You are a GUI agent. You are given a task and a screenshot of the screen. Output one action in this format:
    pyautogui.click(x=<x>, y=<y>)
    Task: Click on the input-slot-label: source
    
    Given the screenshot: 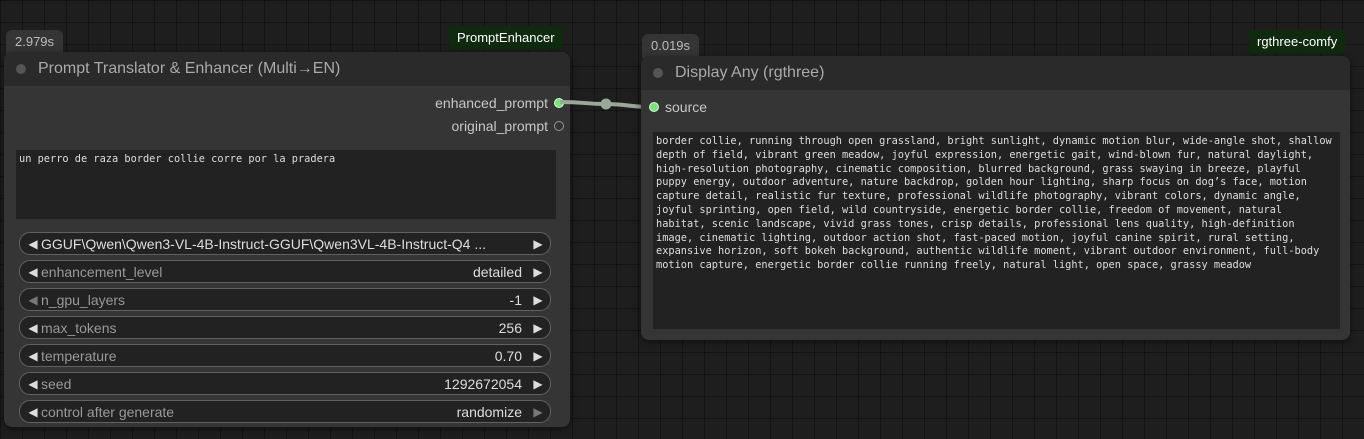 What is the action you would take?
    pyautogui.click(x=686, y=107)
    